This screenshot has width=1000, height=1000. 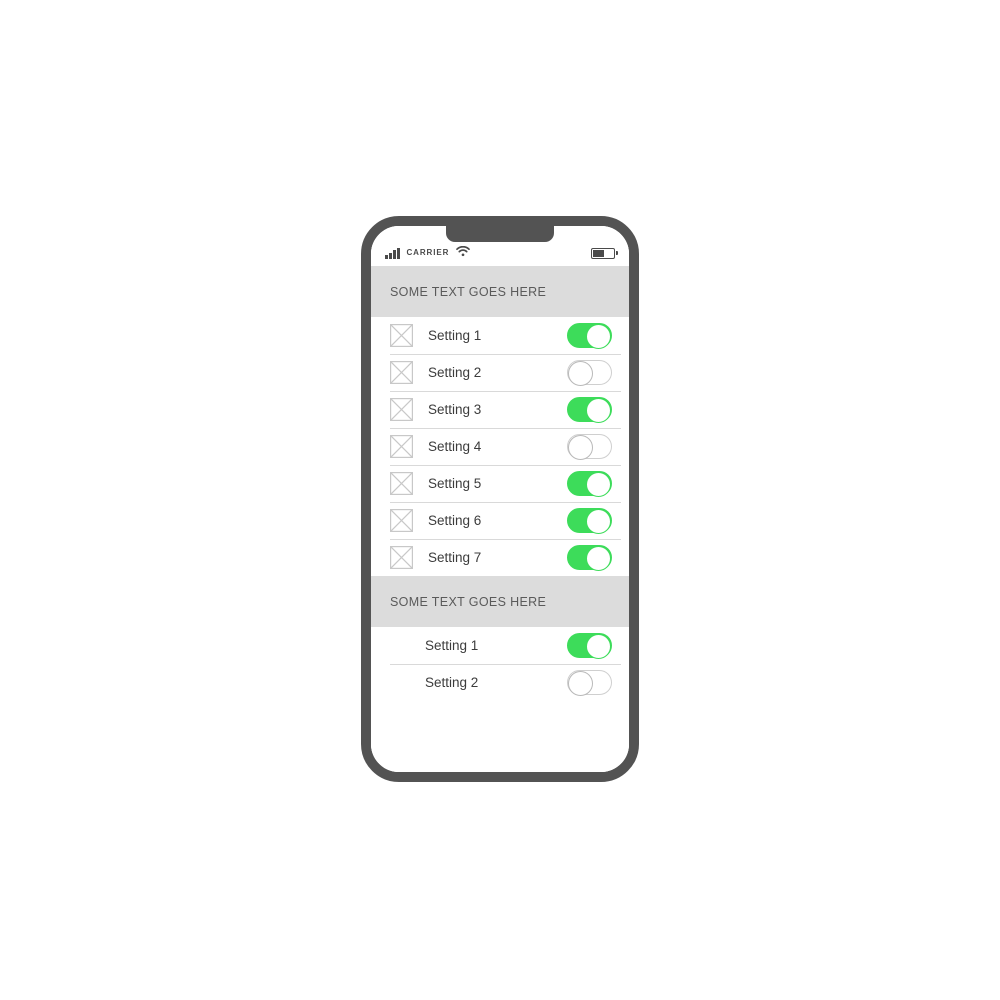 I want to click on status-bar-right, so click(x=604, y=253).